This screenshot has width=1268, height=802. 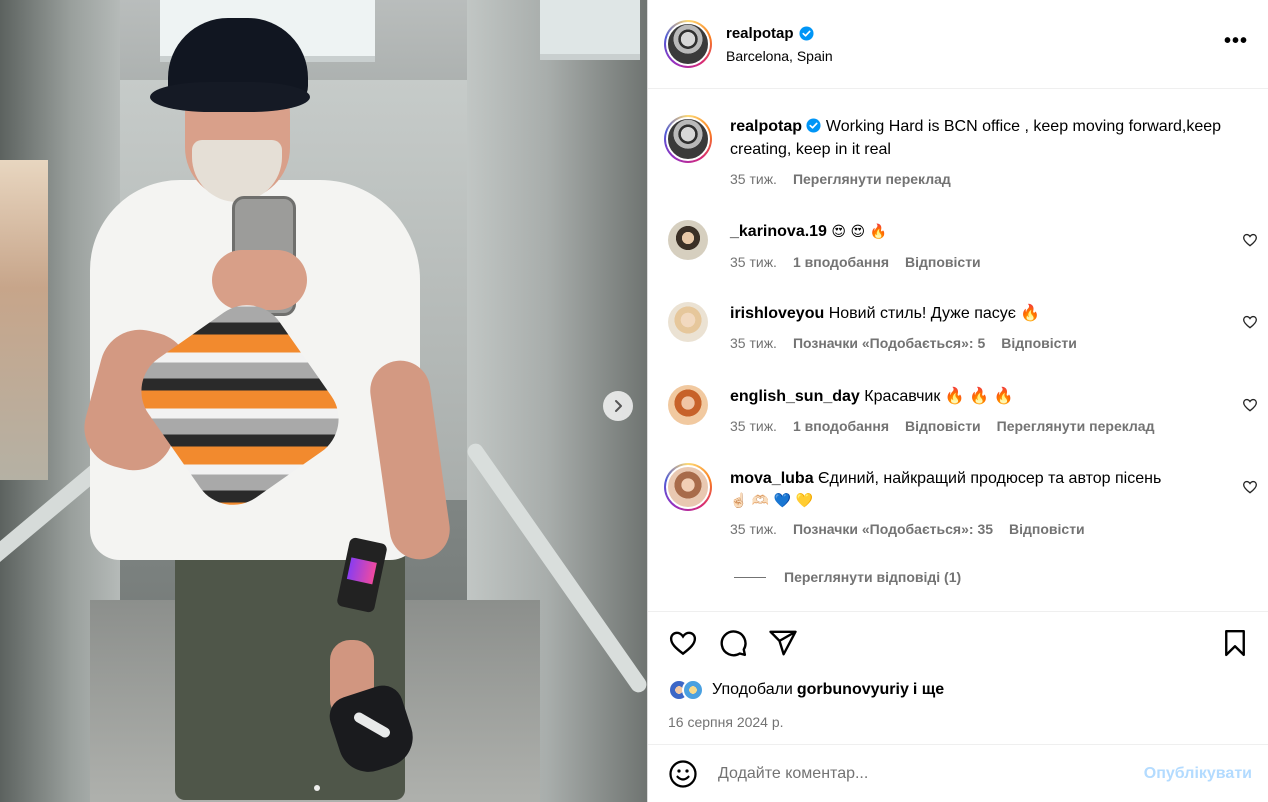 What do you see at coordinates (1235, 643) in the screenshot?
I see `bookmark-icon` at bounding box center [1235, 643].